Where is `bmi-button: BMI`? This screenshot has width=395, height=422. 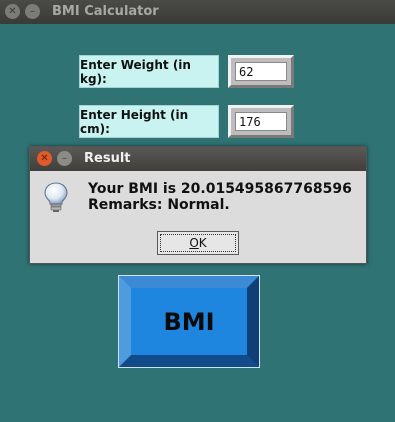
bmi-button: BMI is located at coordinates (189, 321).